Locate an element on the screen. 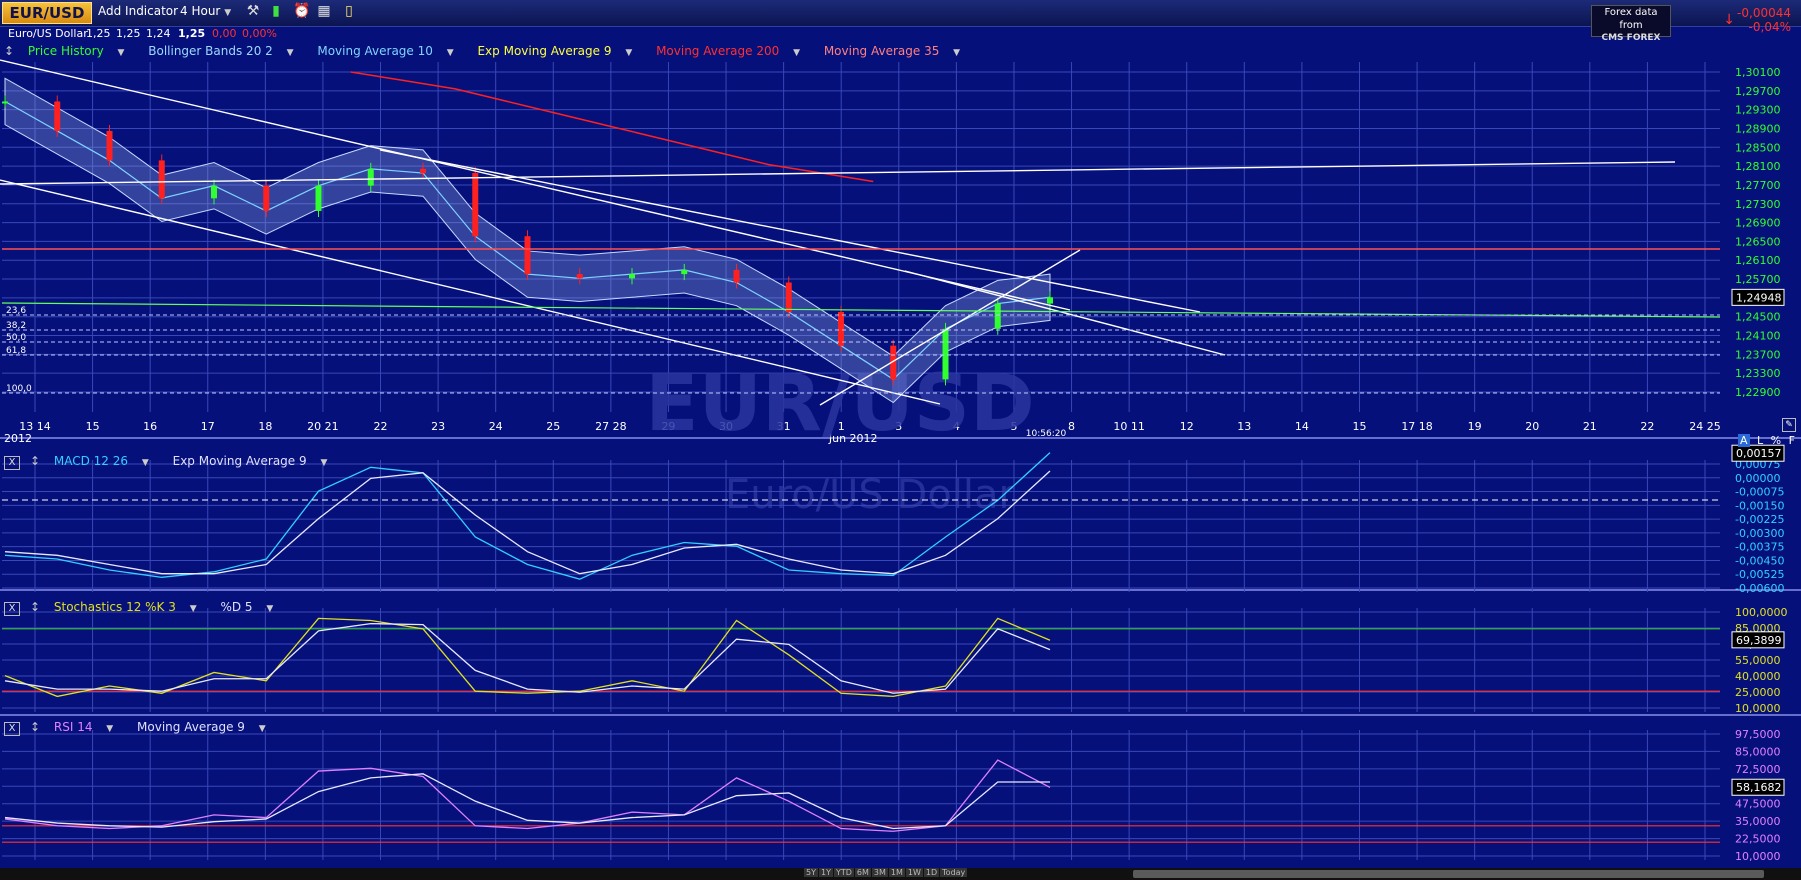  rsi-axis-label: 85,0000 is located at coordinates (1758, 751).